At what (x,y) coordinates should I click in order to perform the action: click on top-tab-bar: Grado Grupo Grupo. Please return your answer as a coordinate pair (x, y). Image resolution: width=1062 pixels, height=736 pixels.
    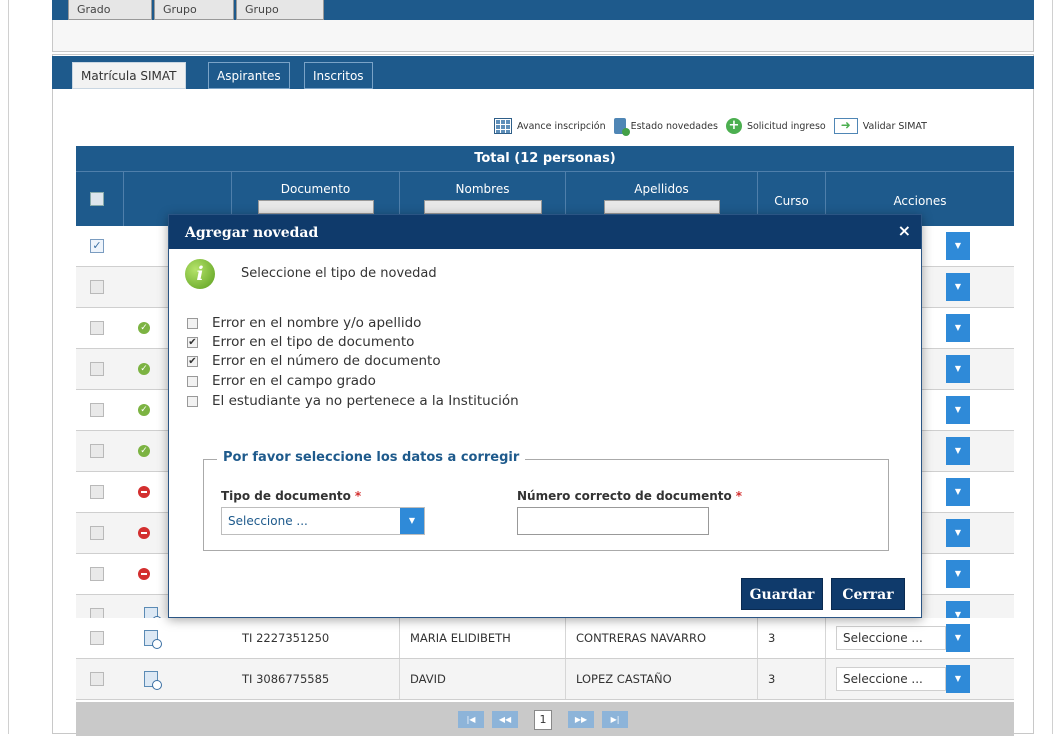
    Looking at the image, I should click on (543, 10).